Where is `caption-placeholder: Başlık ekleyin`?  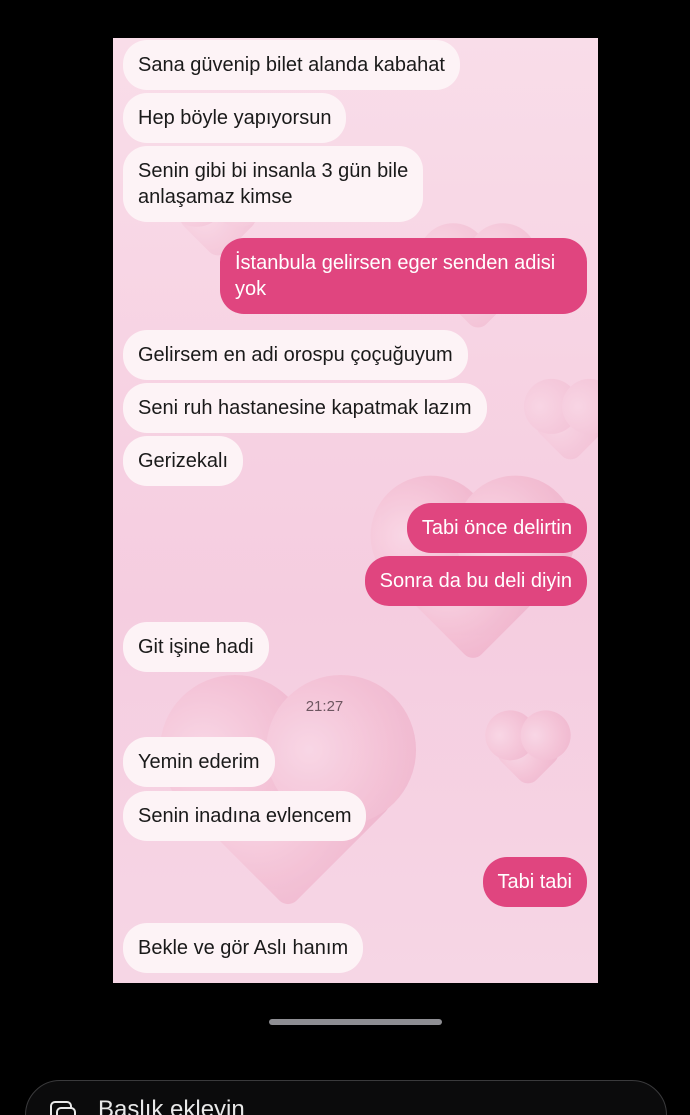
caption-placeholder: Başlık ekleyin is located at coordinates (171, 1105).